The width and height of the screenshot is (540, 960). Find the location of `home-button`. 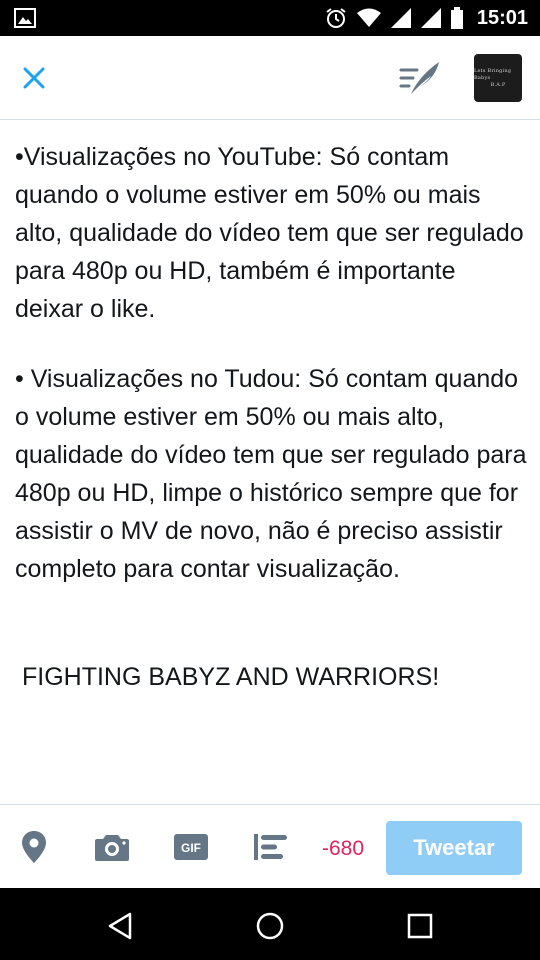

home-button is located at coordinates (270, 926).